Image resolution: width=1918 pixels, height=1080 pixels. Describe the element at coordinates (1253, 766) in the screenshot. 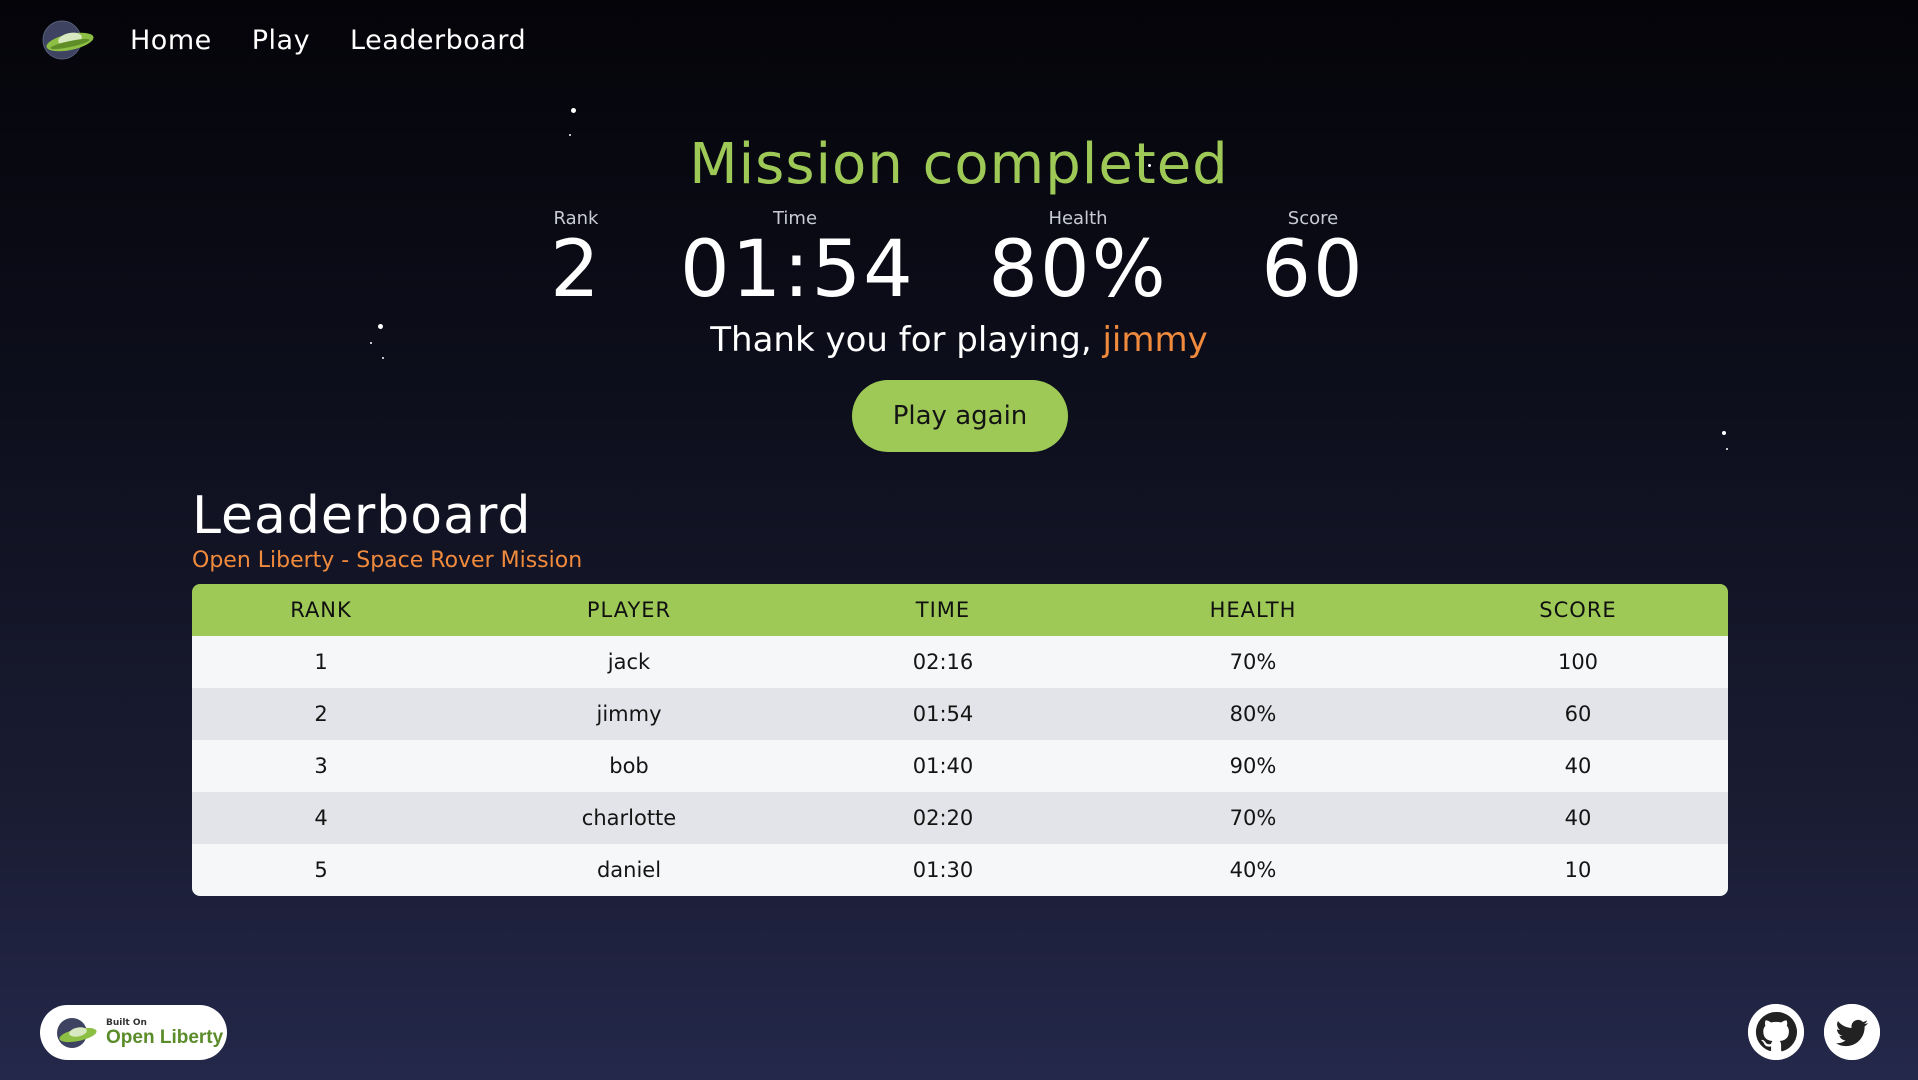

I see `cell-health: 90%` at that location.